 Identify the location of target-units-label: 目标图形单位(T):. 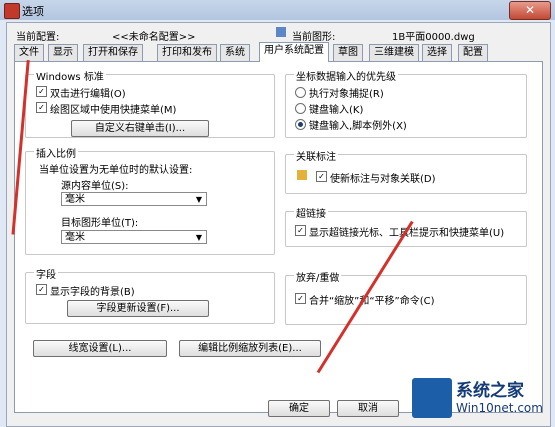
(100, 223).